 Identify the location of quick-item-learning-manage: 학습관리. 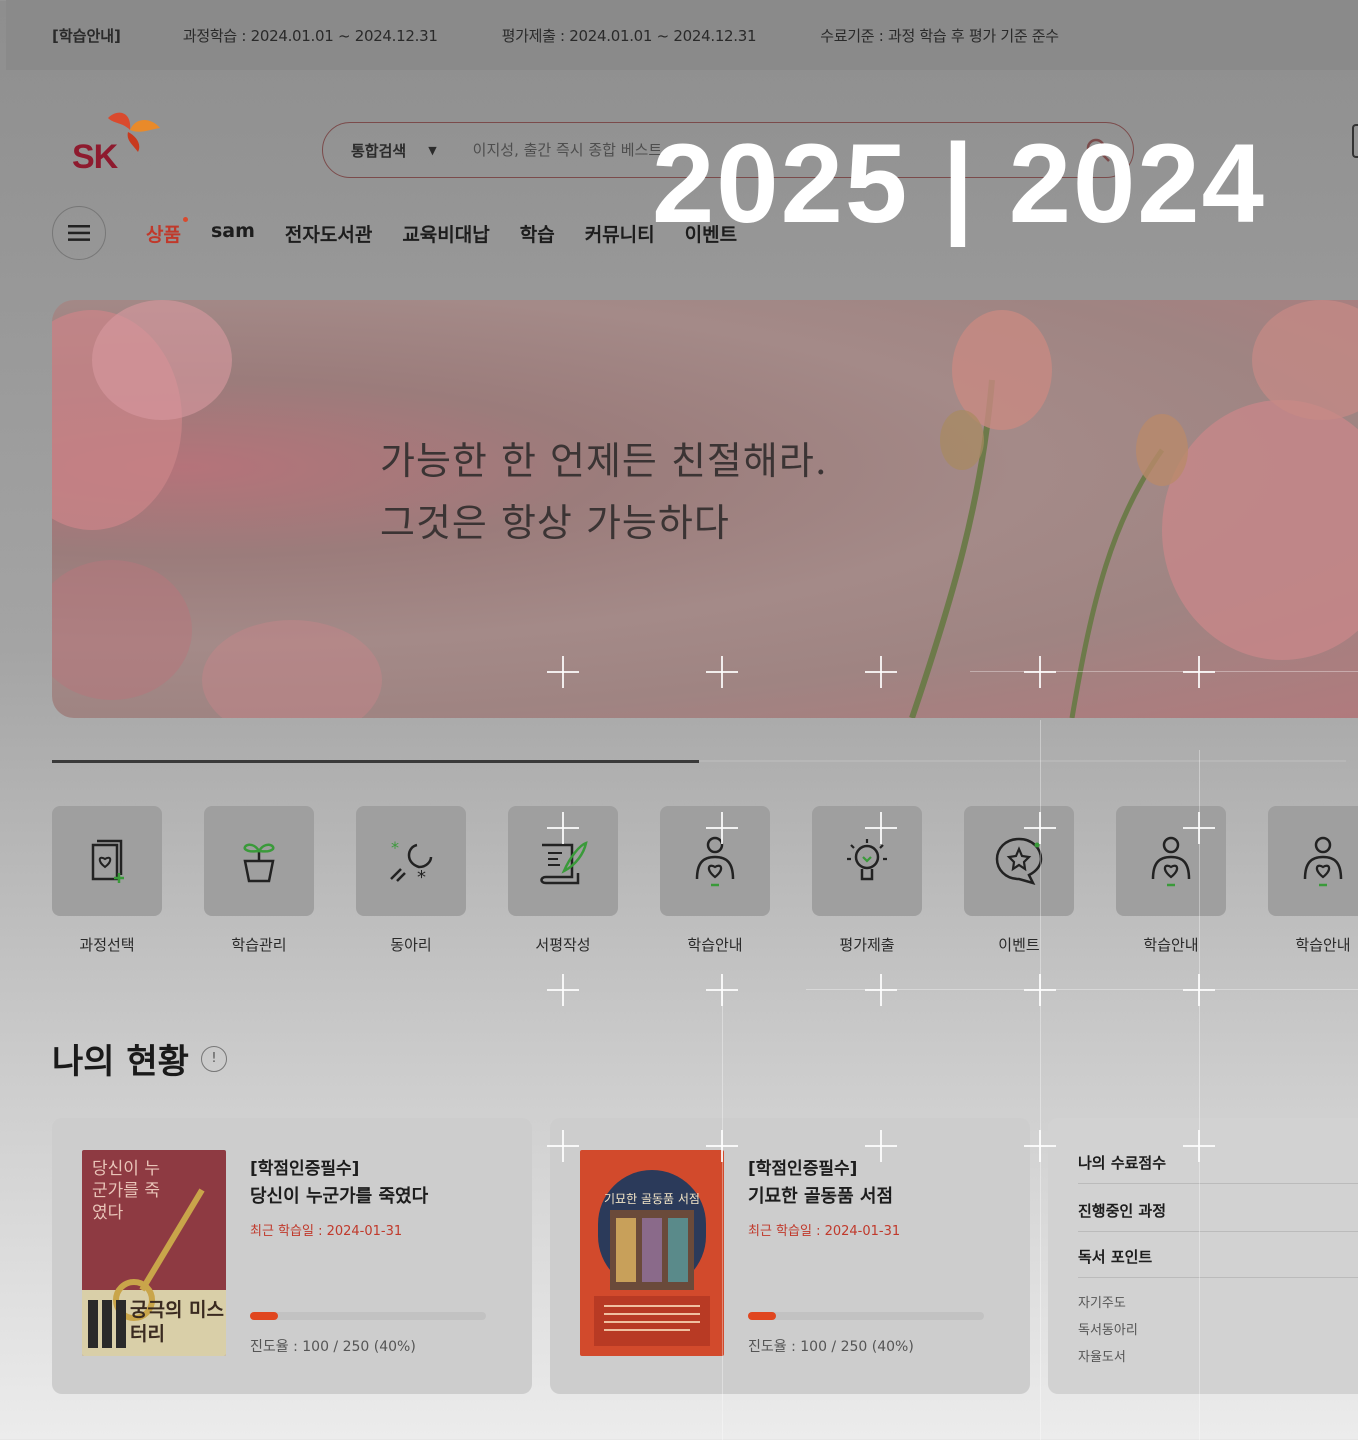
(259, 880).